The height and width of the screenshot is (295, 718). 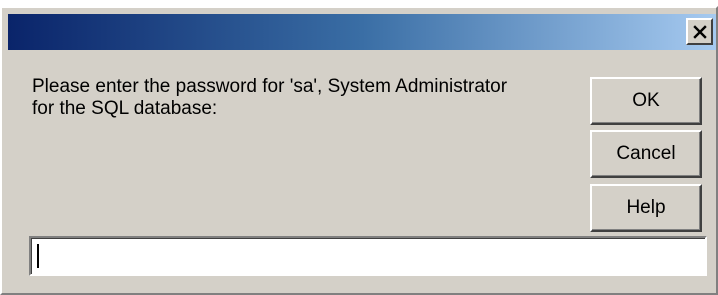 What do you see at coordinates (646, 208) in the screenshot?
I see `help-button: Help` at bounding box center [646, 208].